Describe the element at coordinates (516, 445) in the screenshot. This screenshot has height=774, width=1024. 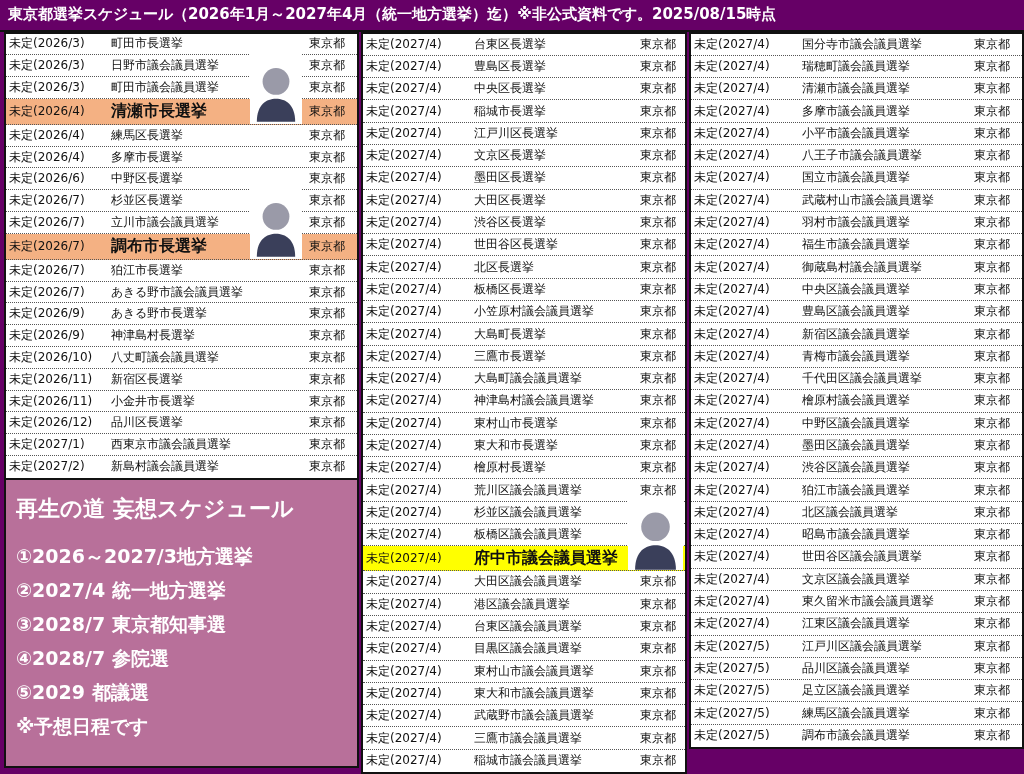
I see `election-name-cell-text: 東大和市長選挙` at that location.